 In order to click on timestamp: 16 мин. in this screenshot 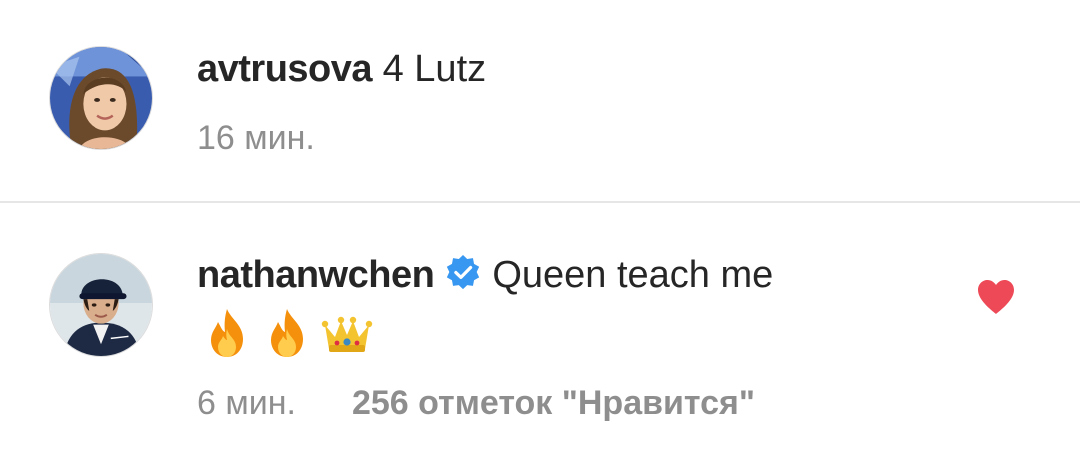, I will do `click(256, 138)`.